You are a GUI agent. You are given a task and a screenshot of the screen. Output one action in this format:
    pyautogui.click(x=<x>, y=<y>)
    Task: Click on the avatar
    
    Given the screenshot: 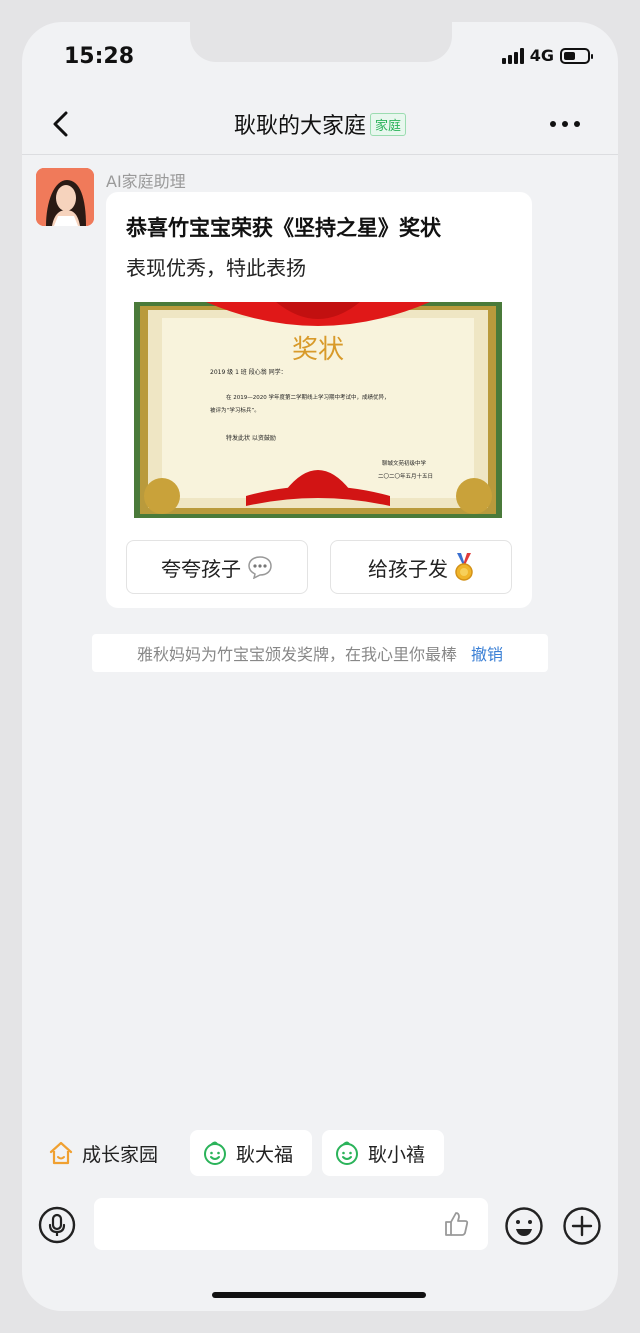 What is the action you would take?
    pyautogui.click(x=65, y=197)
    